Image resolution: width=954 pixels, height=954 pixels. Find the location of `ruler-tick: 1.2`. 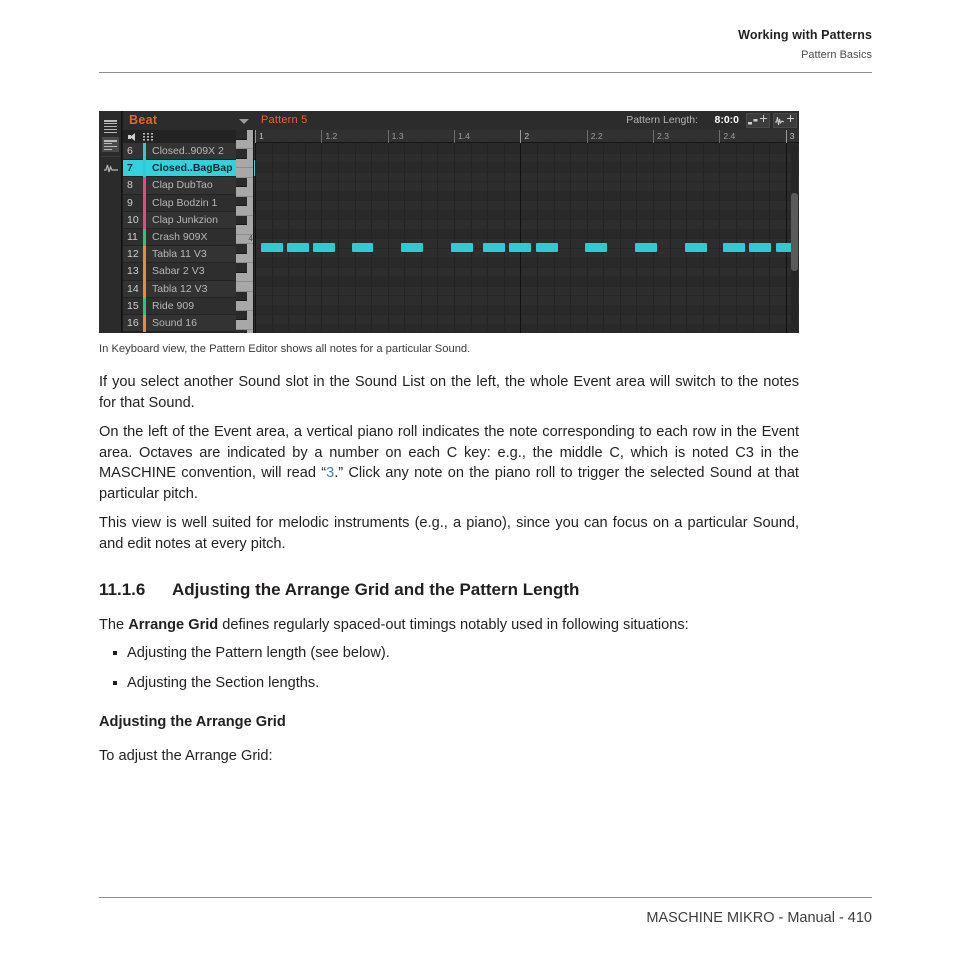

ruler-tick: 1.2 is located at coordinates (329, 136).